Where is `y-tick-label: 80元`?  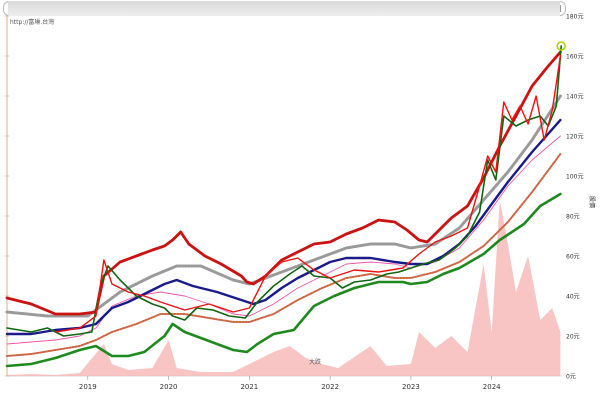
y-tick-label: 80元 is located at coordinates (573, 217).